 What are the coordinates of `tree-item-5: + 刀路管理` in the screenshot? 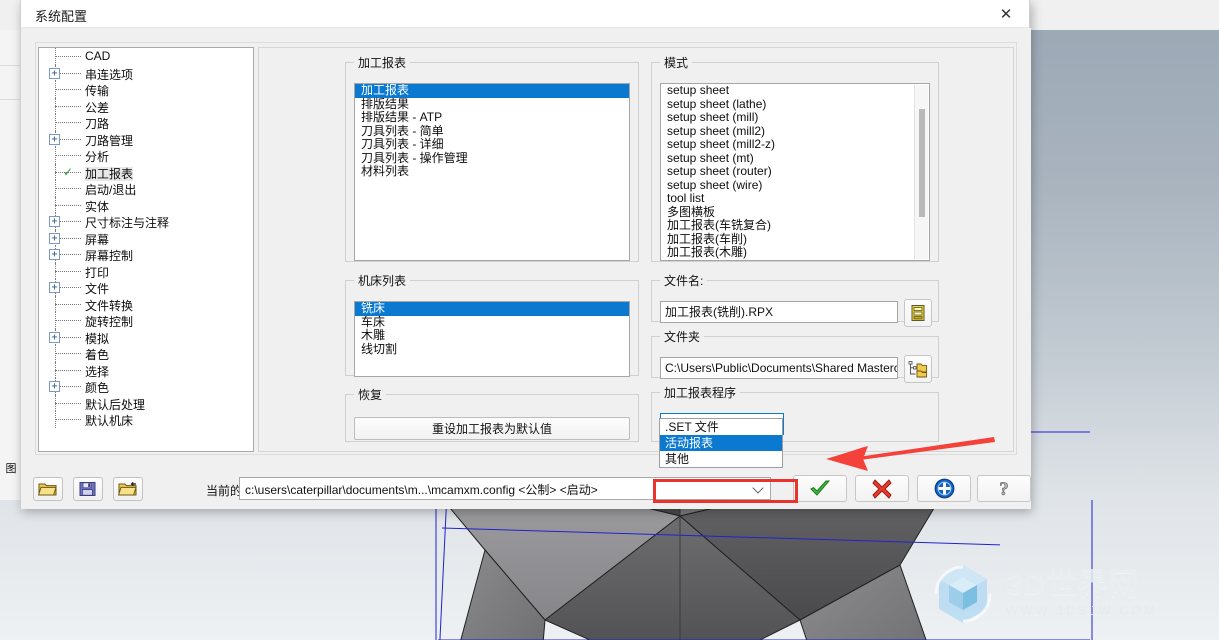 It's located at (146, 139).